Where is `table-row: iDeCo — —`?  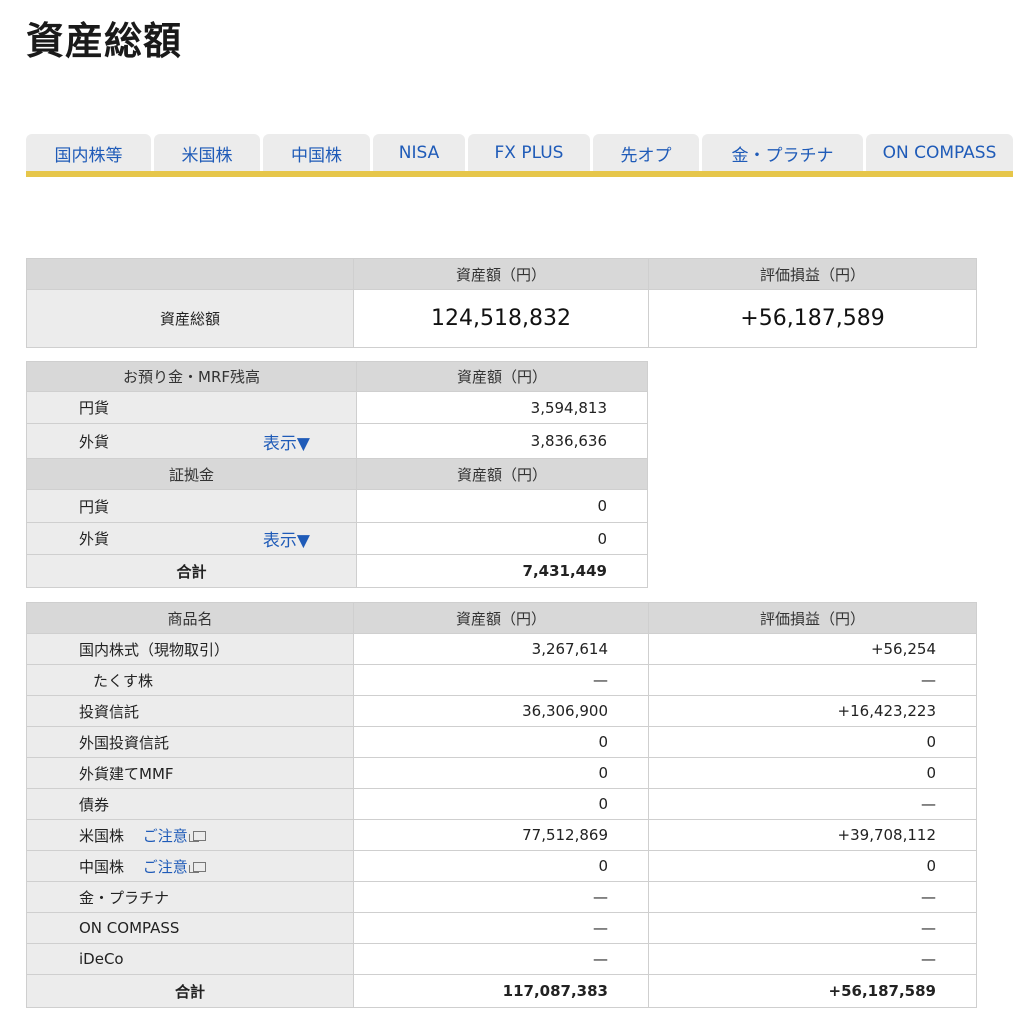
table-row: iDeCo — — is located at coordinates (501, 959).